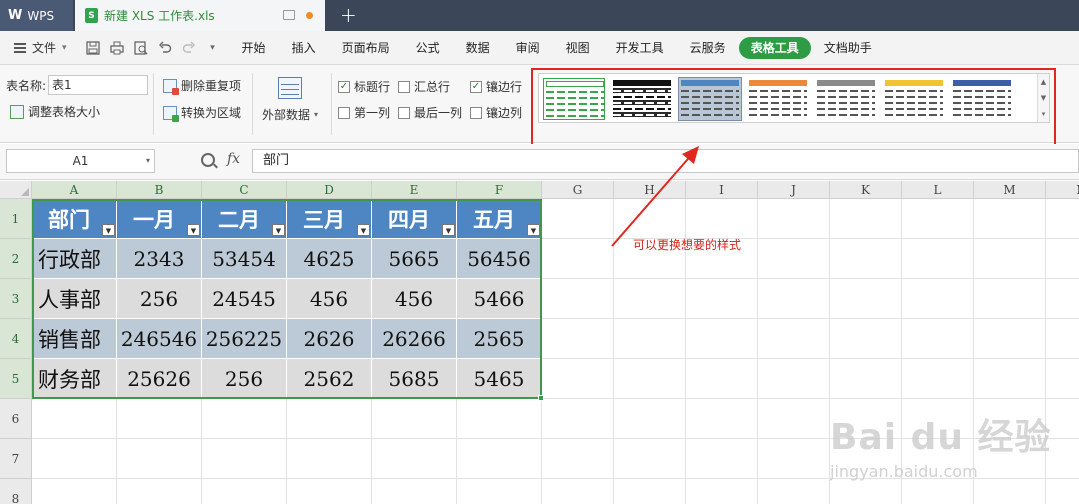 The width and height of the screenshot is (1079, 504). Describe the element at coordinates (329, 190) in the screenshot. I see `column-header: D` at that location.